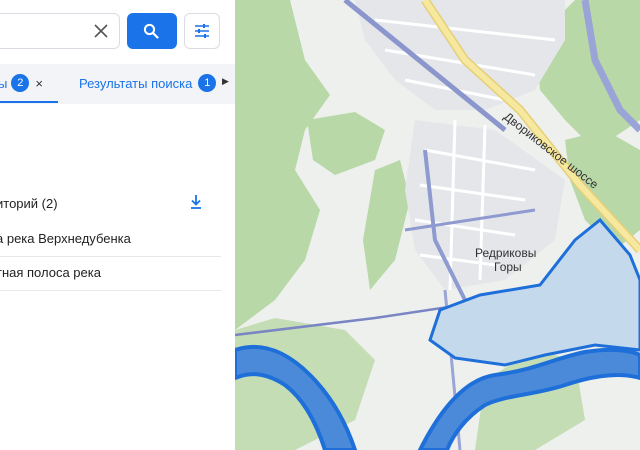 This screenshot has height=450, width=640. I want to click on tab-search-results: Результаты поиска 1, so click(148, 83).